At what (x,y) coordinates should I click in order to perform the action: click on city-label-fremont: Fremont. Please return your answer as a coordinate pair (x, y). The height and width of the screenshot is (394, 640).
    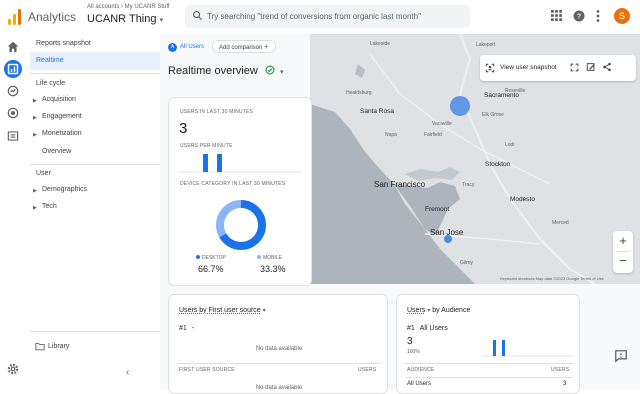
    Looking at the image, I should click on (437, 209).